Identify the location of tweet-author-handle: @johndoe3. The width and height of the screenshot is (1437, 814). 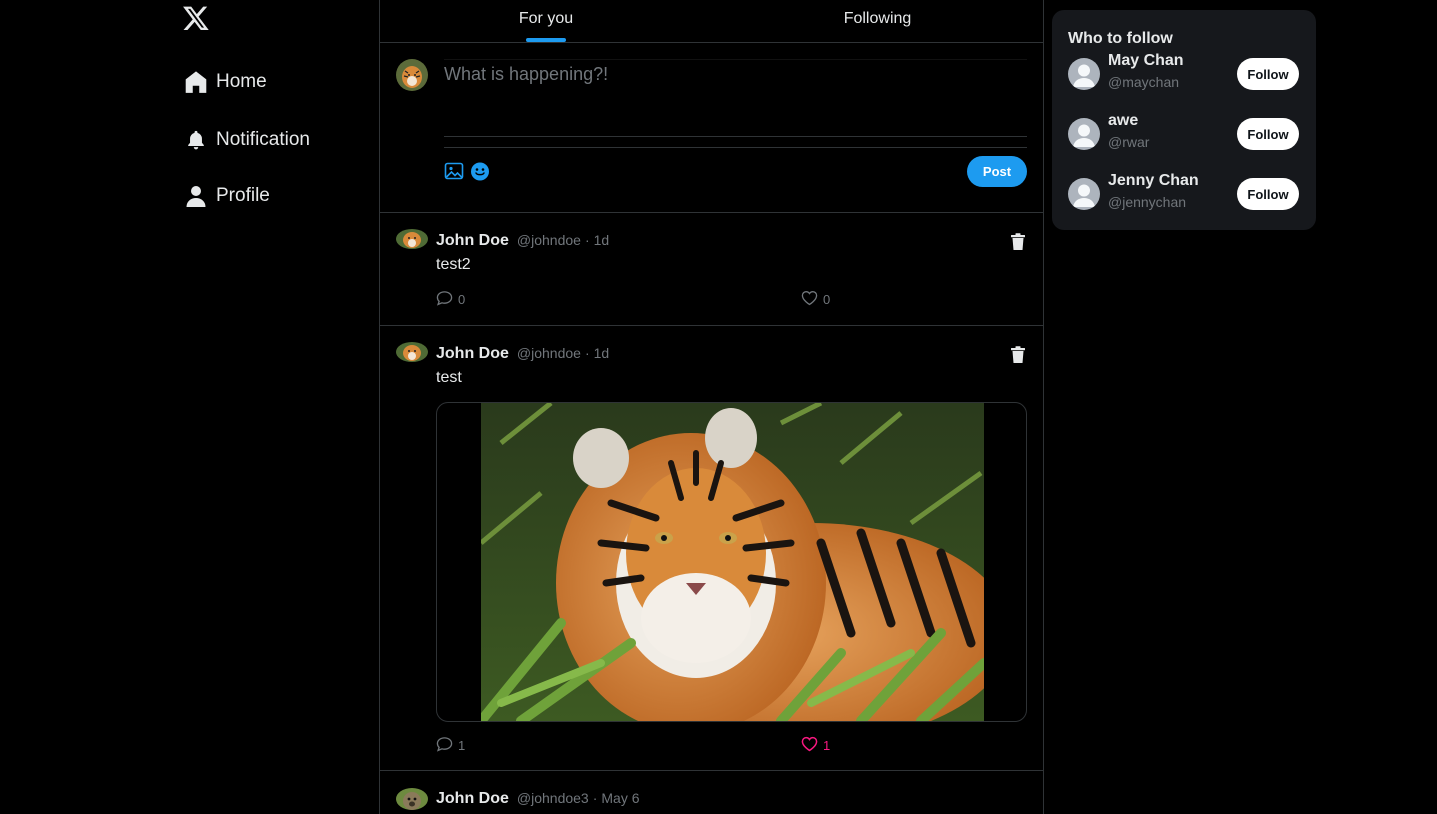
(553, 798).